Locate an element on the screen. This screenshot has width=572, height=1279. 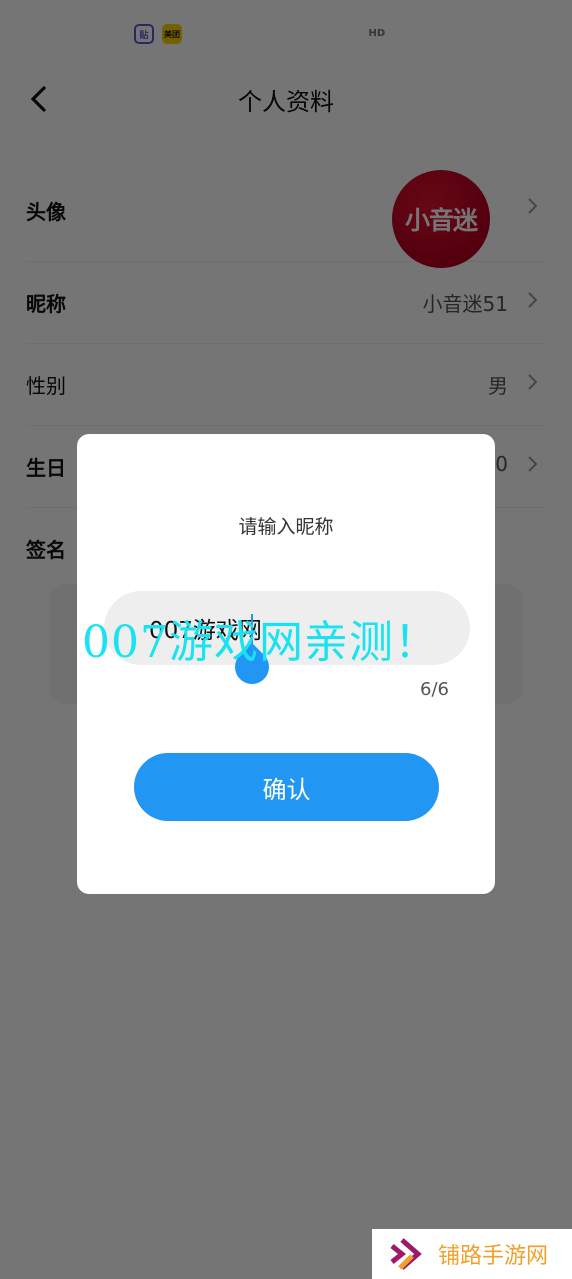
dialog-title: 请输入昵称 is located at coordinates (286, 527).